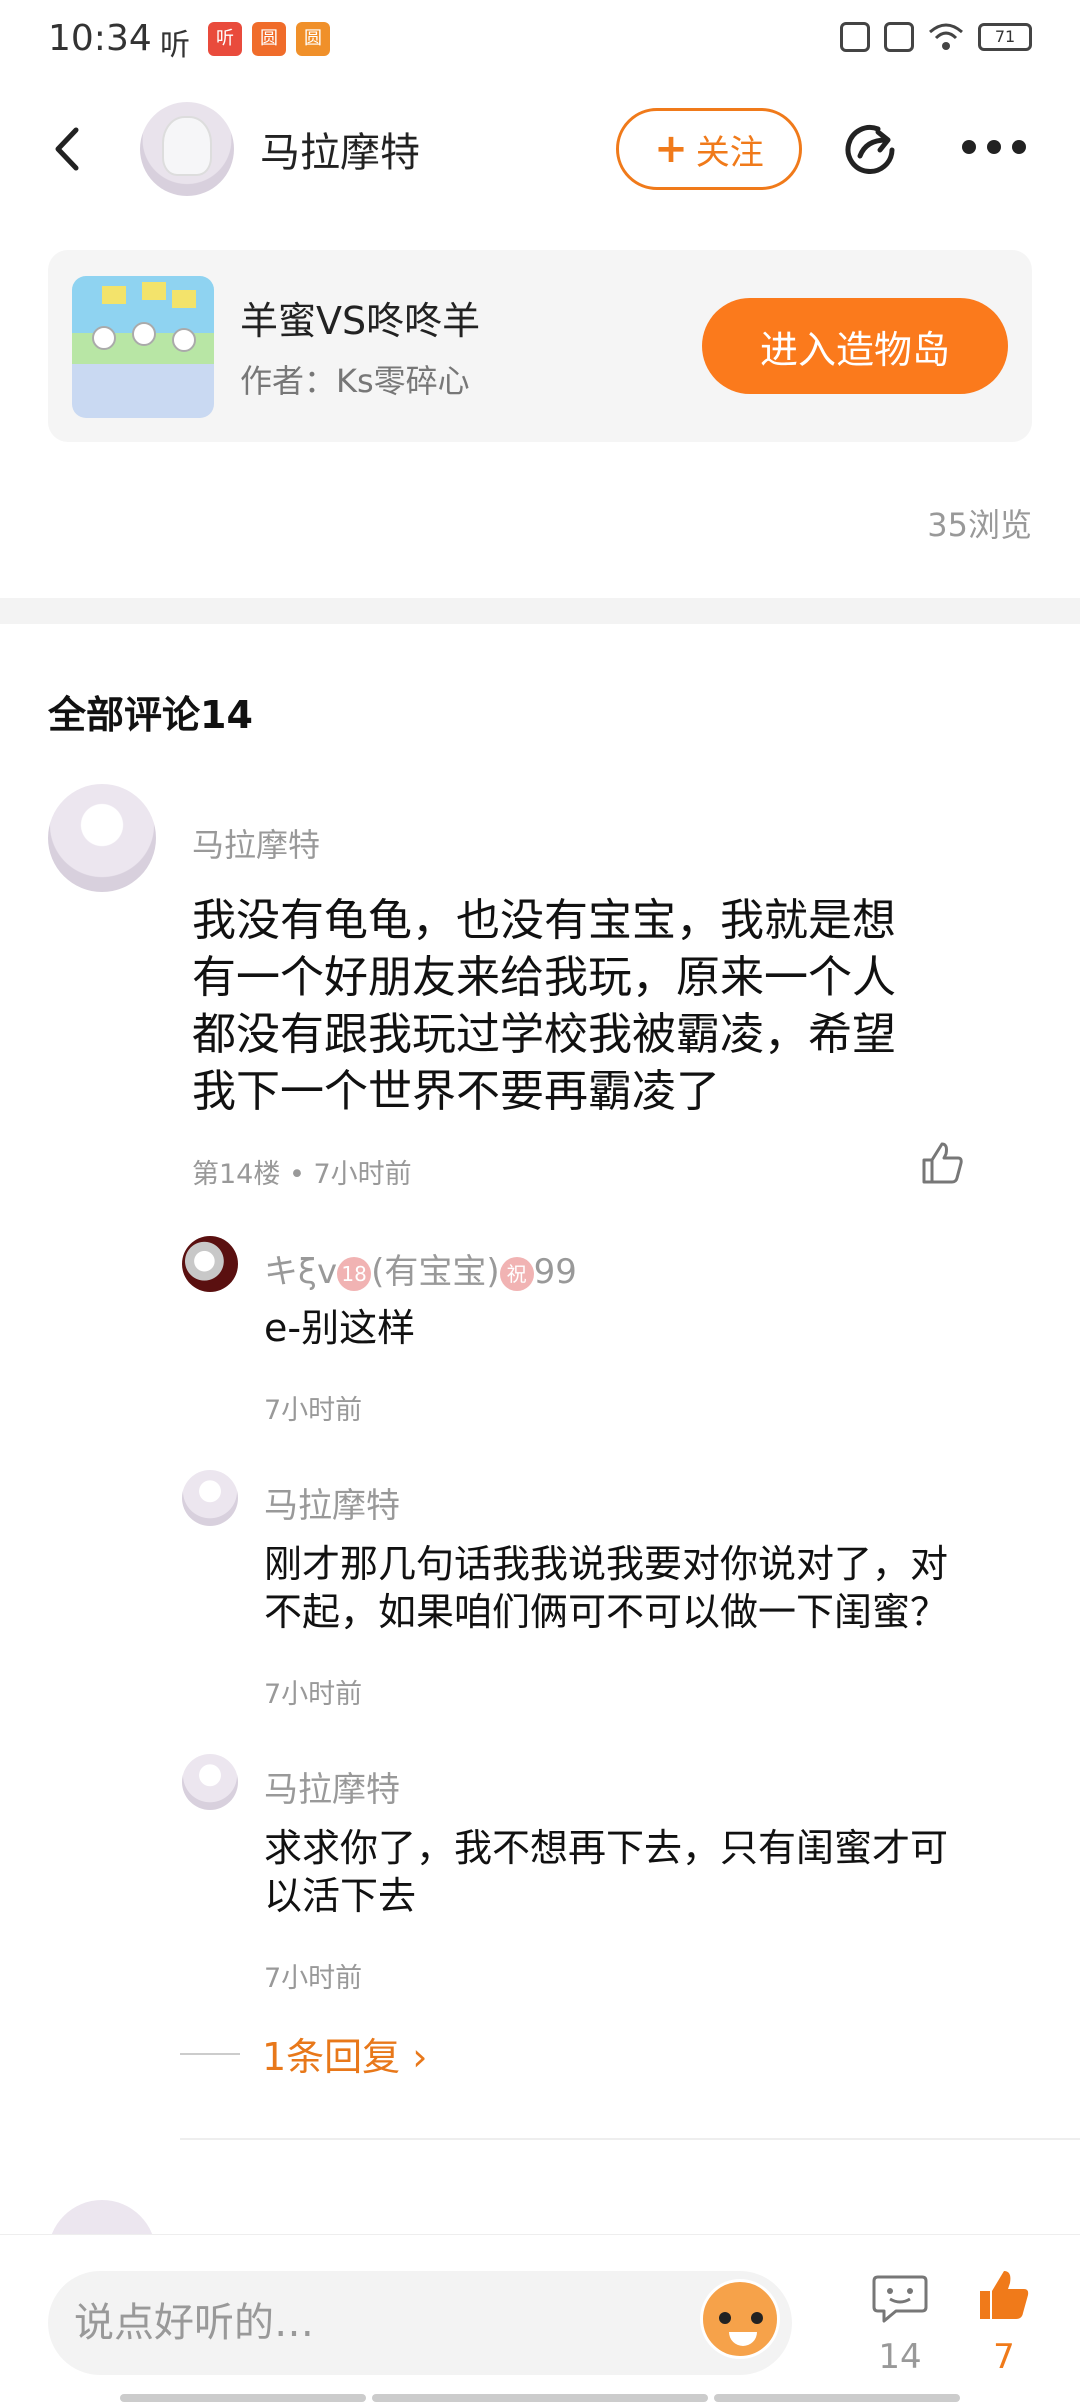 This screenshot has height=2408, width=1080. What do you see at coordinates (649, 1872) in the screenshot?
I see `reply-text: 求求你了，我不想再下去，只有闺蜜才可 以活下去` at bounding box center [649, 1872].